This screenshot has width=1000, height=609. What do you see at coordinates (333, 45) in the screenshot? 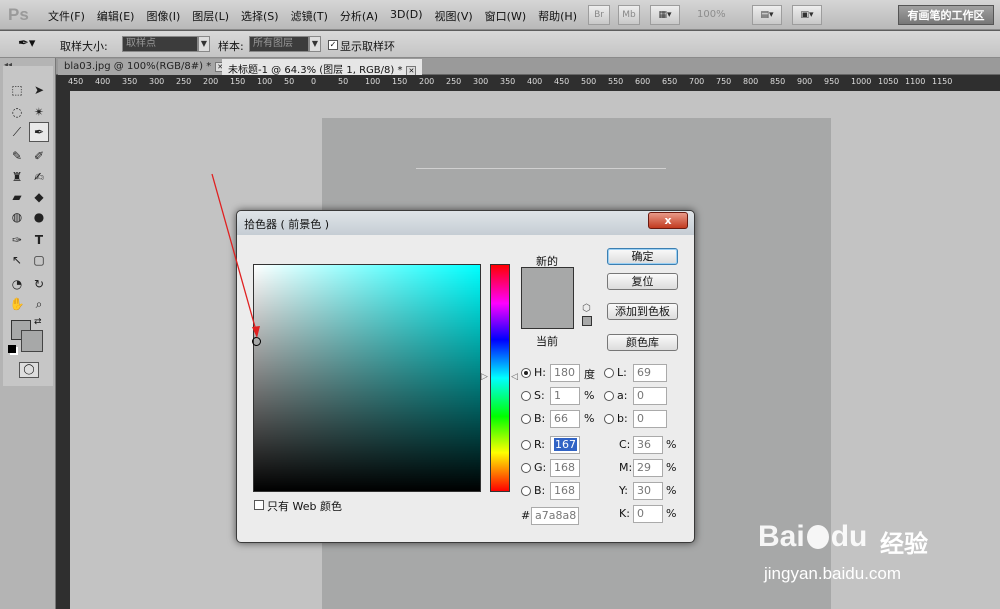
I see `show-ring-checkbox: ✓` at bounding box center [333, 45].